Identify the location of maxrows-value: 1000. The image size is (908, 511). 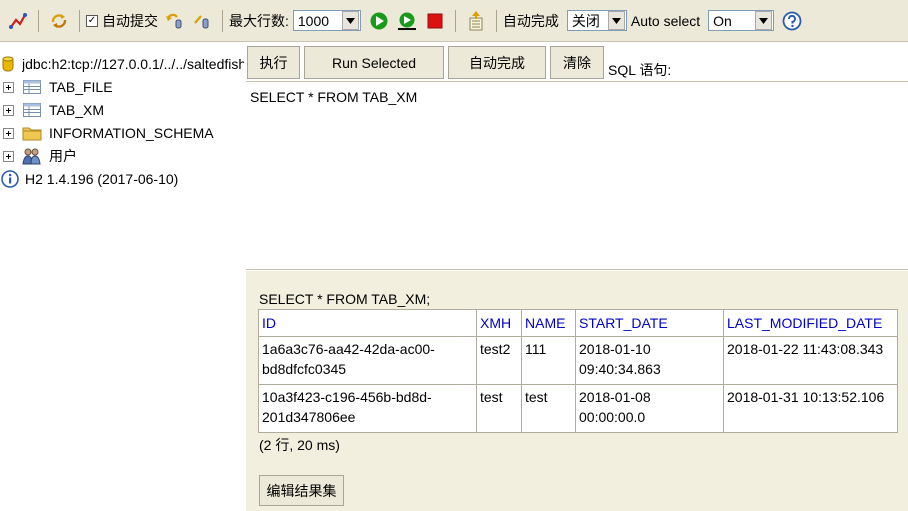
(313, 20).